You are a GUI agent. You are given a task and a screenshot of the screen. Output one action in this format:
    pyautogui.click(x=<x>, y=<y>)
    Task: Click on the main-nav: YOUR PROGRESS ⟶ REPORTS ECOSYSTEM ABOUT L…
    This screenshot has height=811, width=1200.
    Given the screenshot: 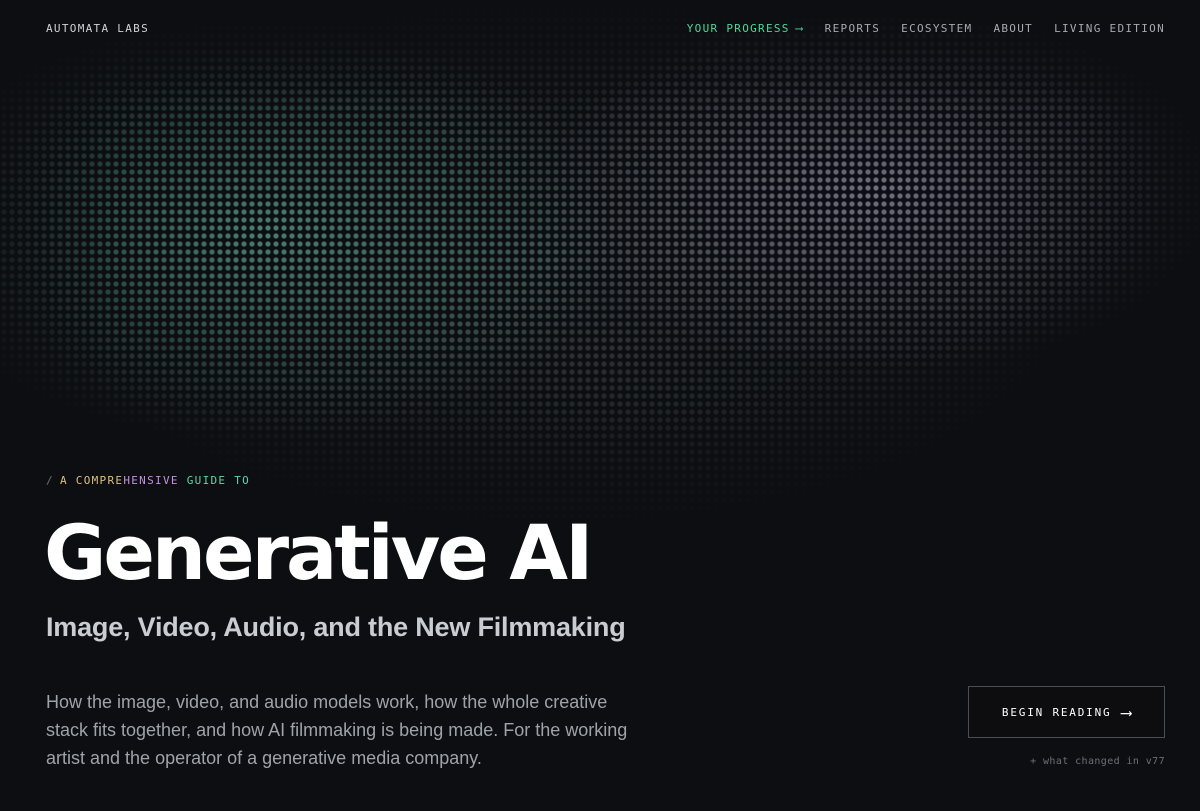 What is the action you would take?
    pyautogui.click(x=926, y=28)
    